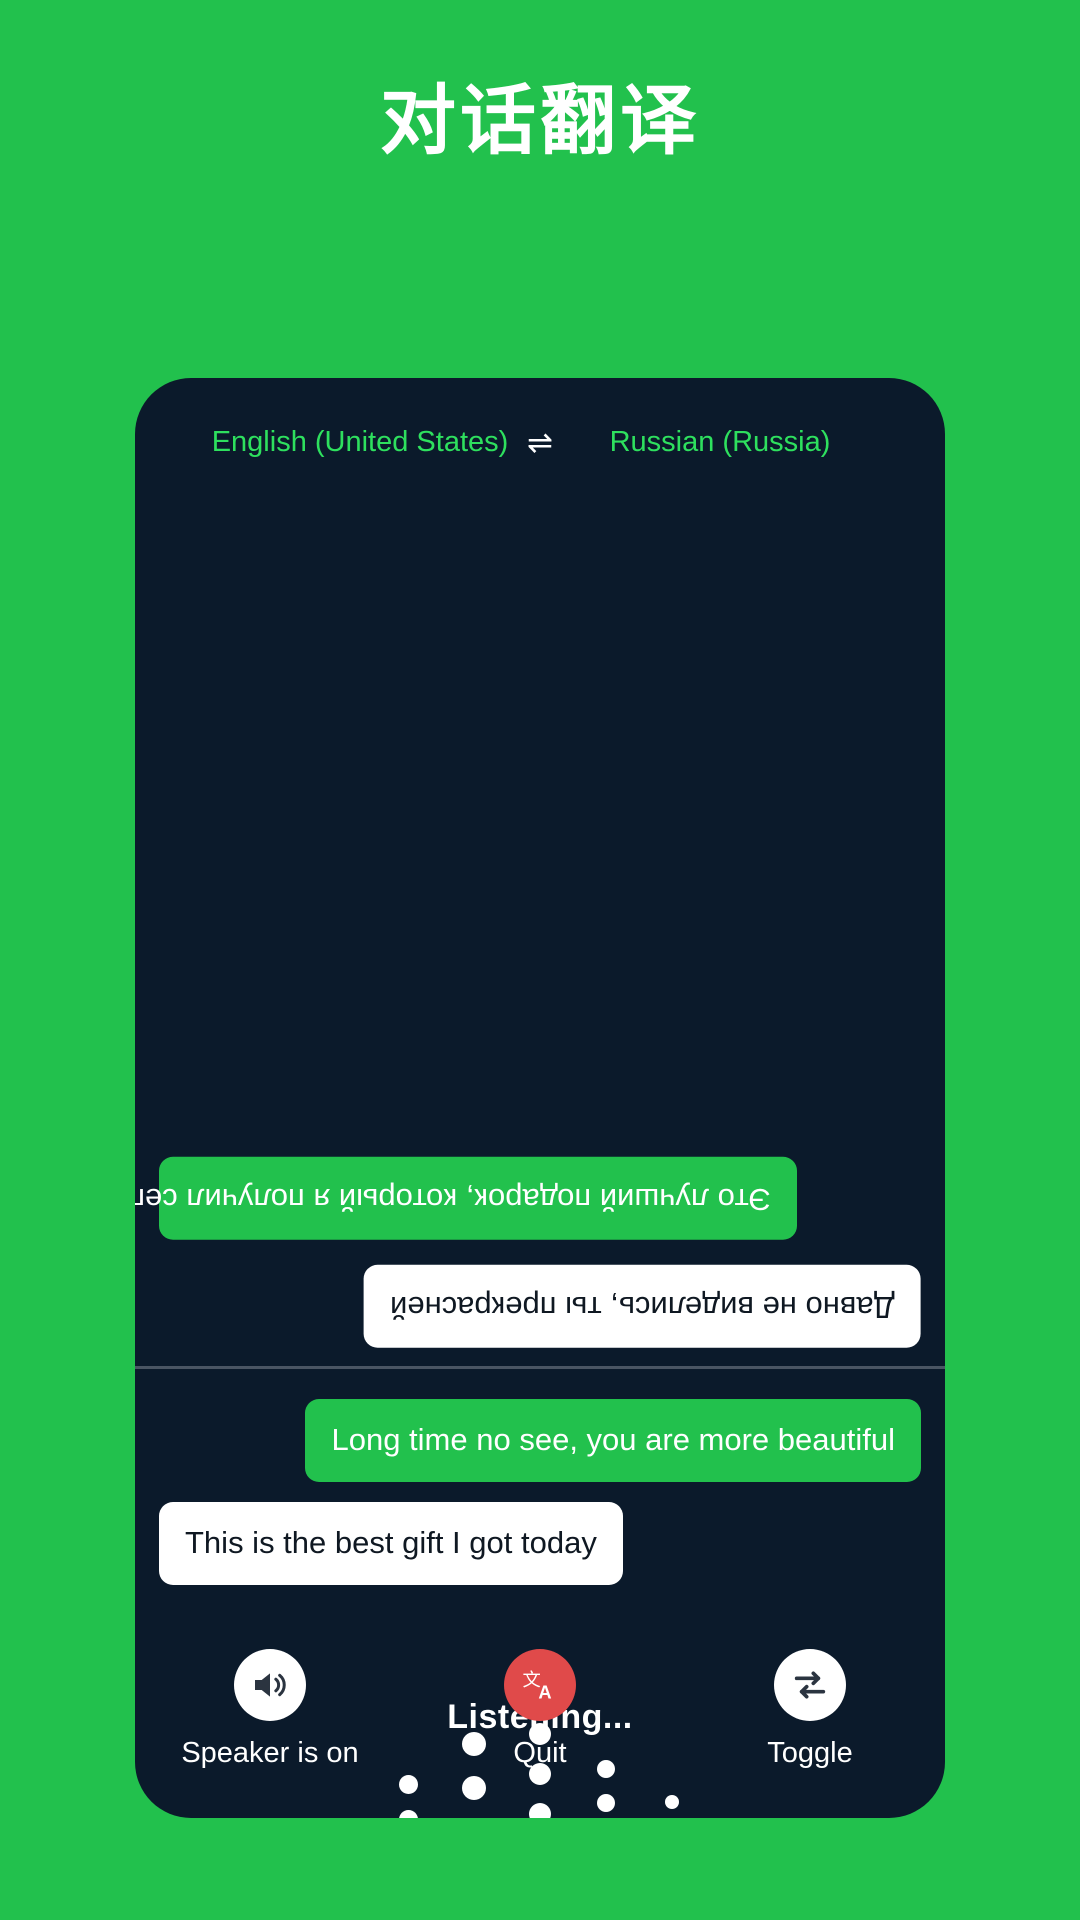  Describe the element at coordinates (540, 1771) in the screenshot. I see `audio-waveform` at that location.